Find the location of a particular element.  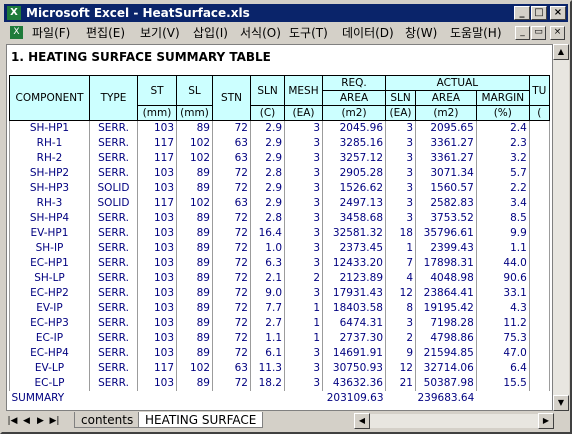

doc-minimize-button: _ is located at coordinates (522, 33).